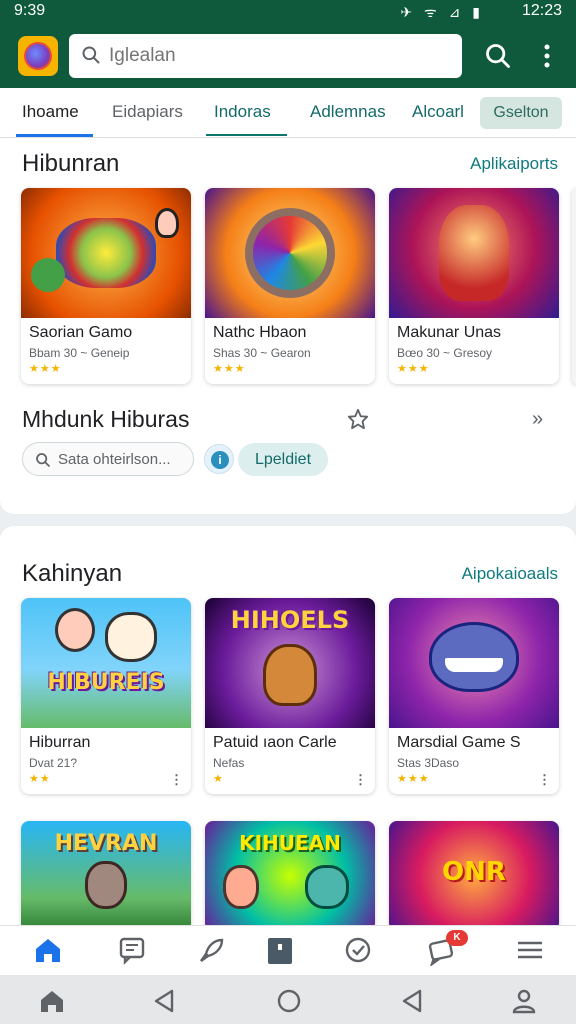 This screenshot has height=1024, width=576. What do you see at coordinates (530, 950) in the screenshot?
I see `menu-icon` at bounding box center [530, 950].